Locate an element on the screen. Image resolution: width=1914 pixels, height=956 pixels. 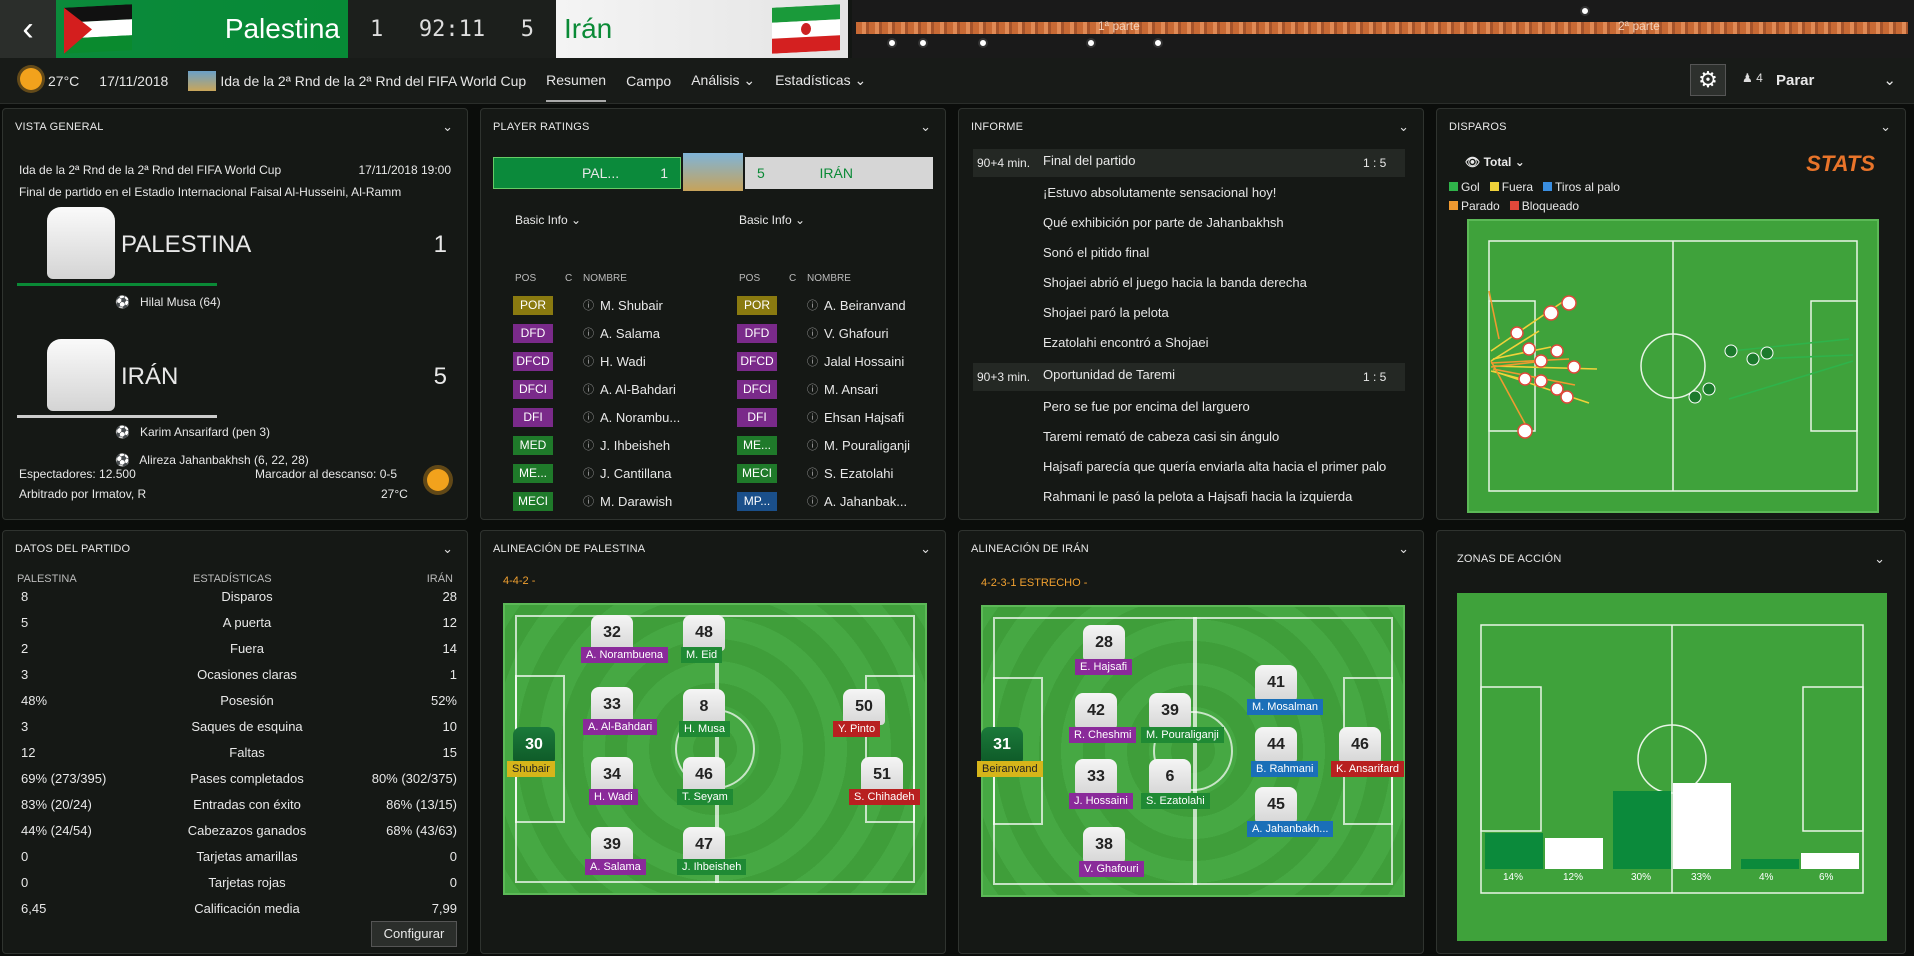
player-shirt: 30 is located at coordinates (534, 745).